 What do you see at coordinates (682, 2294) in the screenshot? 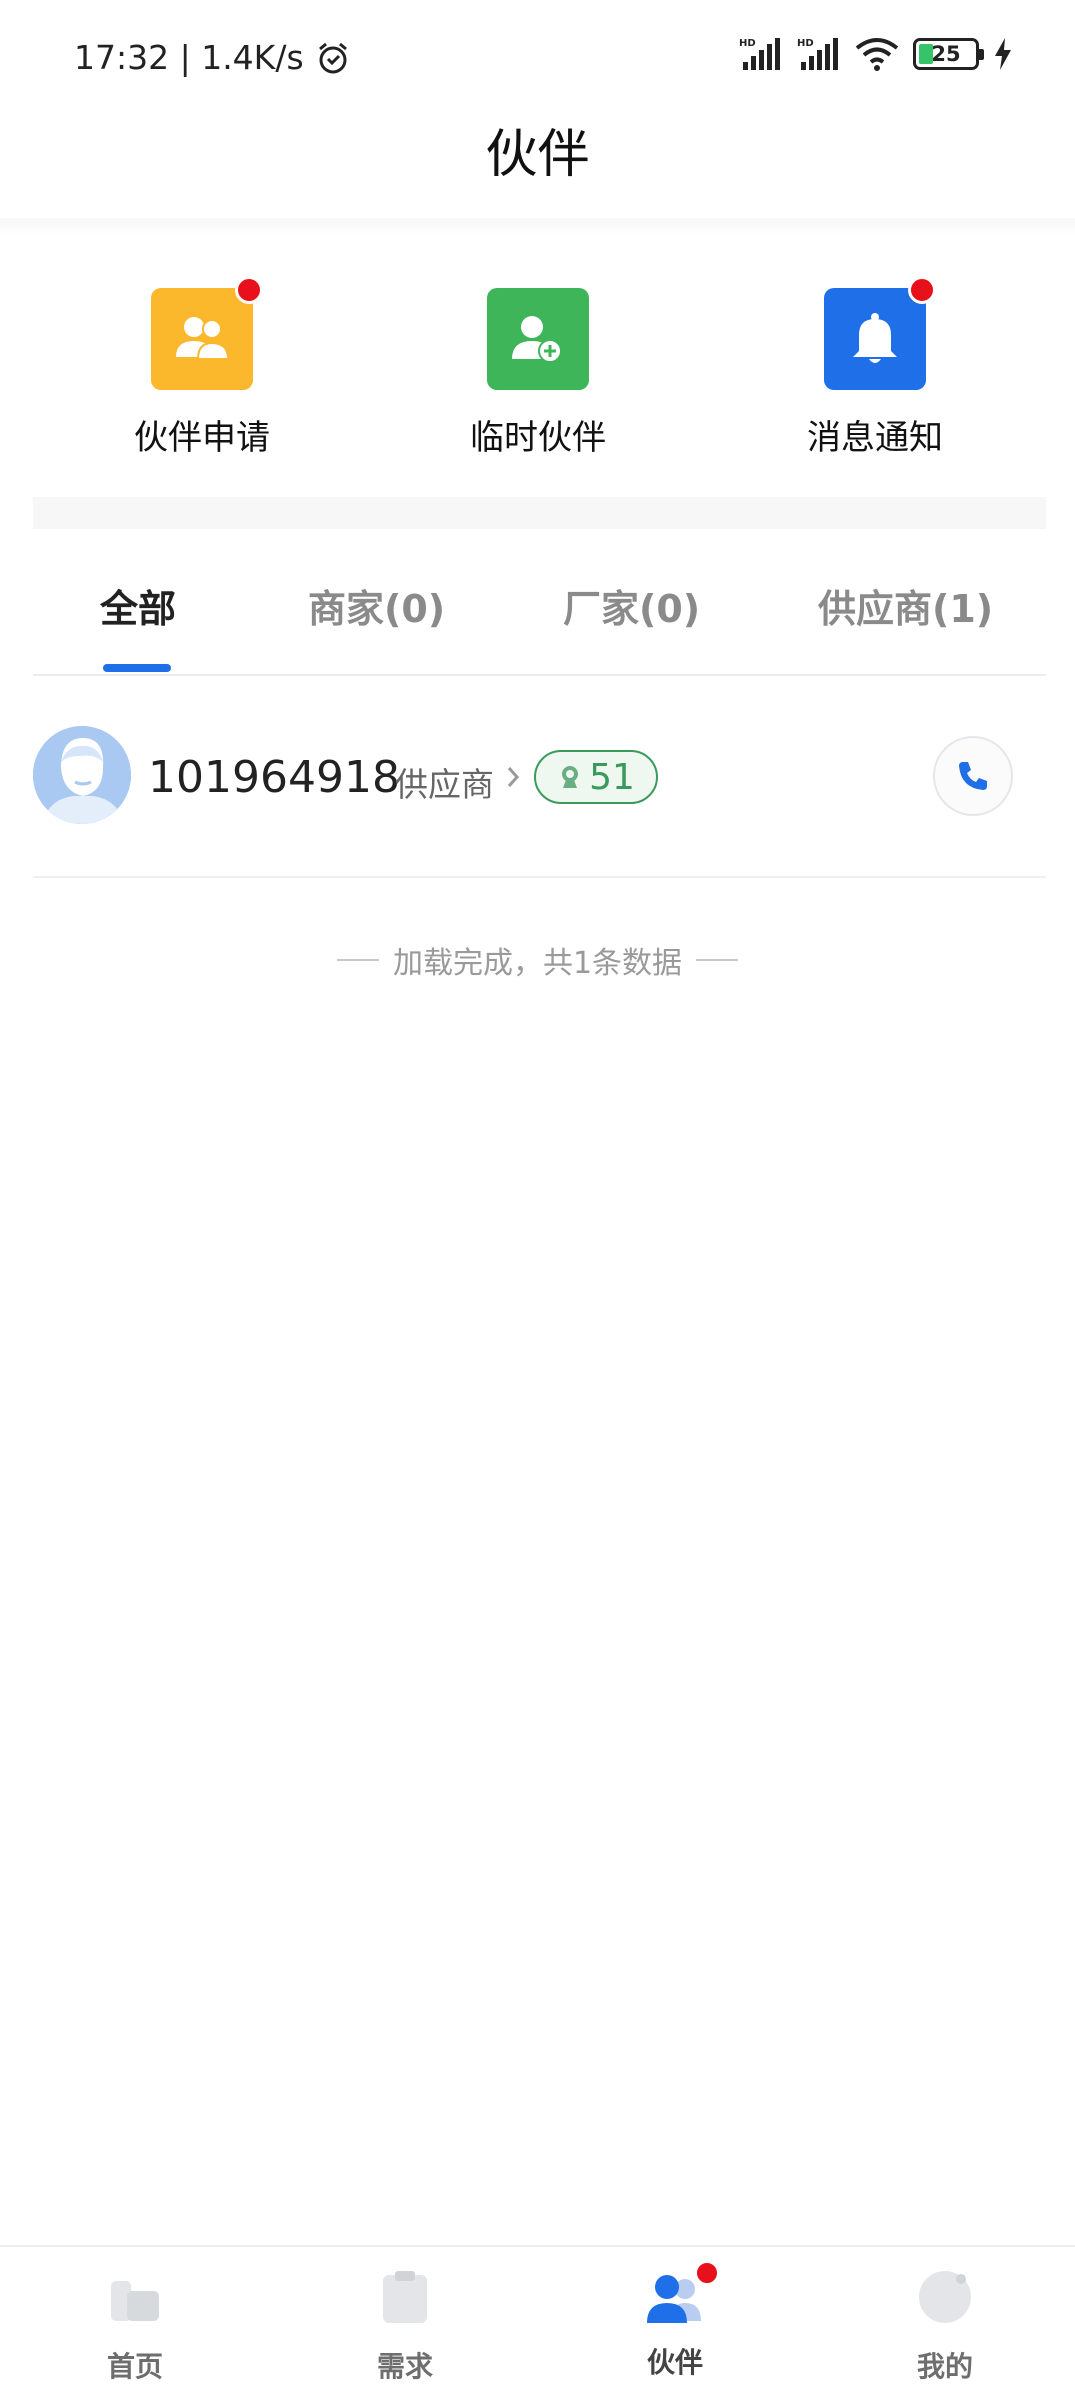
I see `partners-nav-icon-wrap` at bounding box center [682, 2294].